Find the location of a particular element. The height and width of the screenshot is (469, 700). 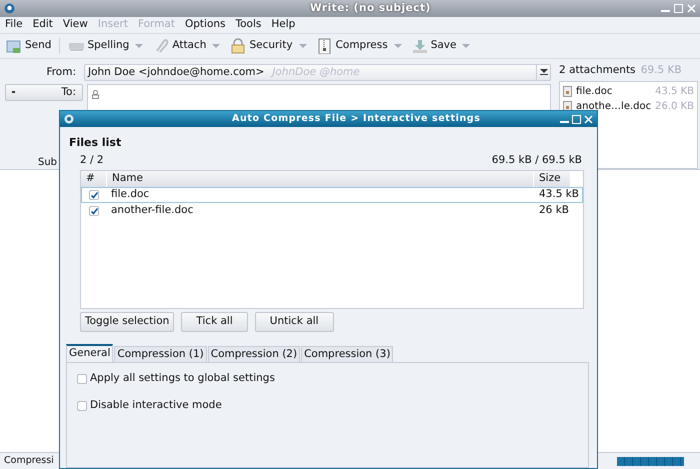

zipped-file-icon is located at coordinates (324, 46).